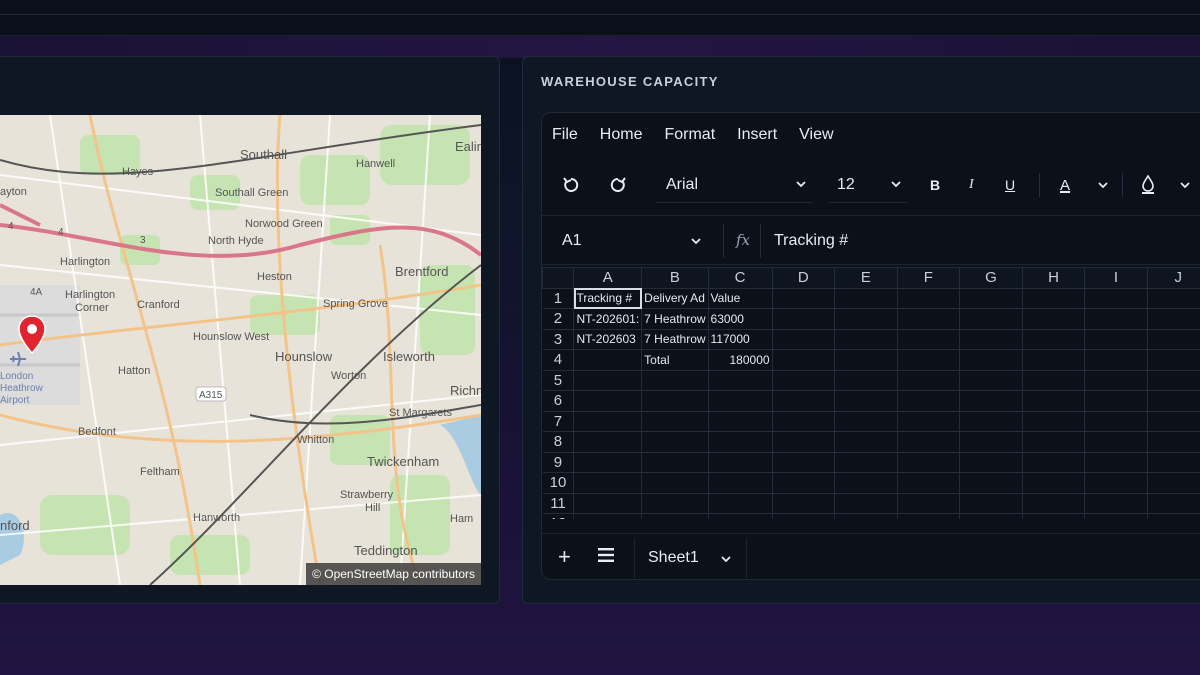 The image size is (1200, 675). Describe the element at coordinates (689, 135) in the screenshot. I see `menu-format: Format` at that location.